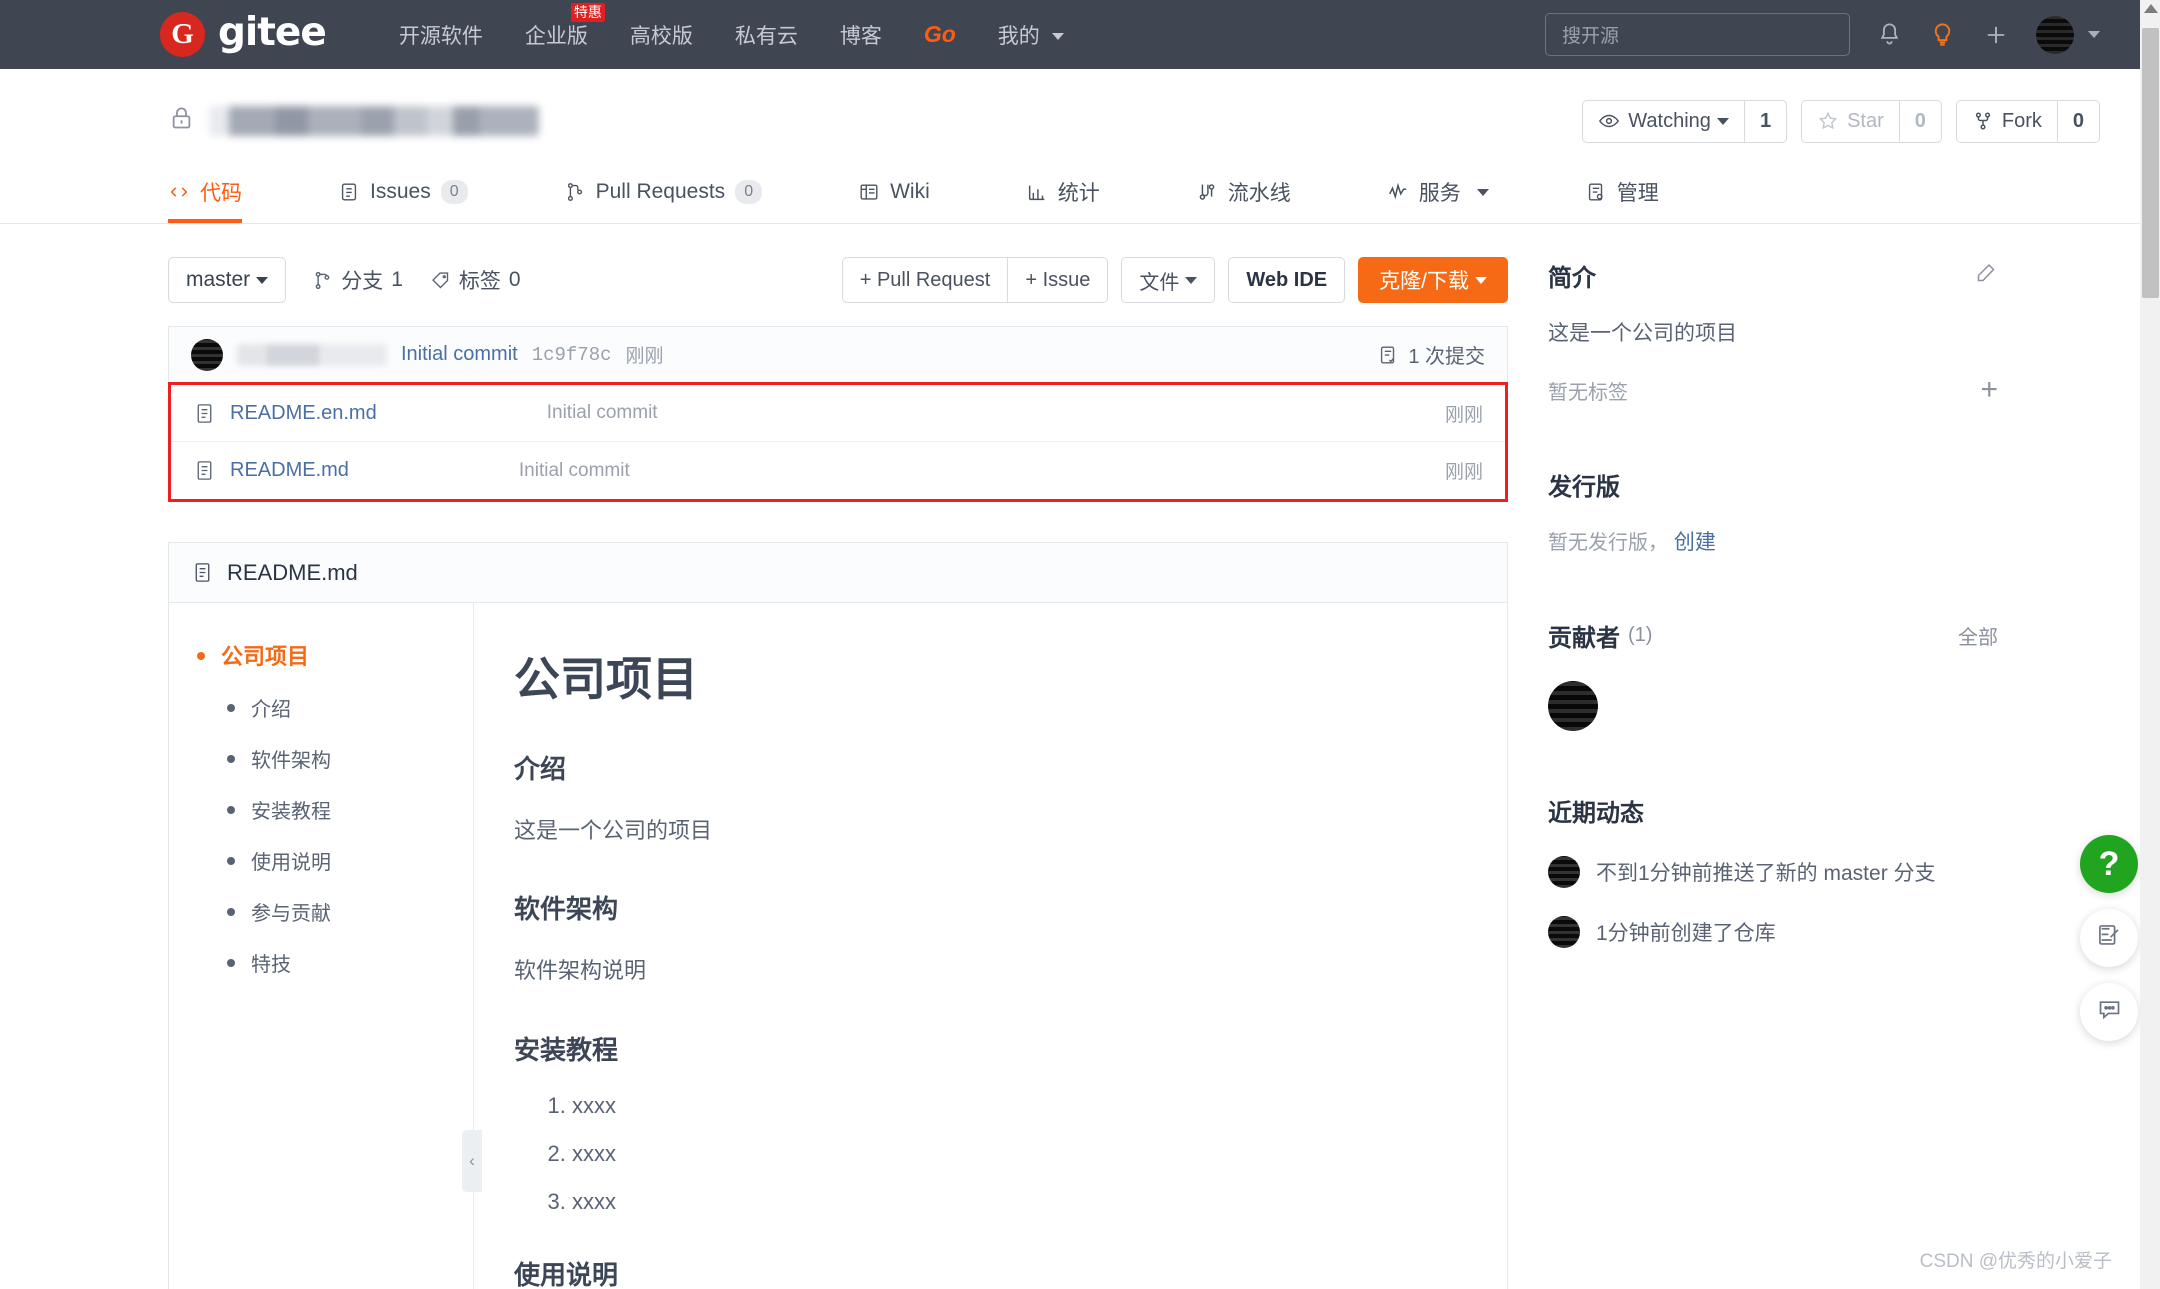  I want to click on fork-label: Fork, so click(2021, 120).